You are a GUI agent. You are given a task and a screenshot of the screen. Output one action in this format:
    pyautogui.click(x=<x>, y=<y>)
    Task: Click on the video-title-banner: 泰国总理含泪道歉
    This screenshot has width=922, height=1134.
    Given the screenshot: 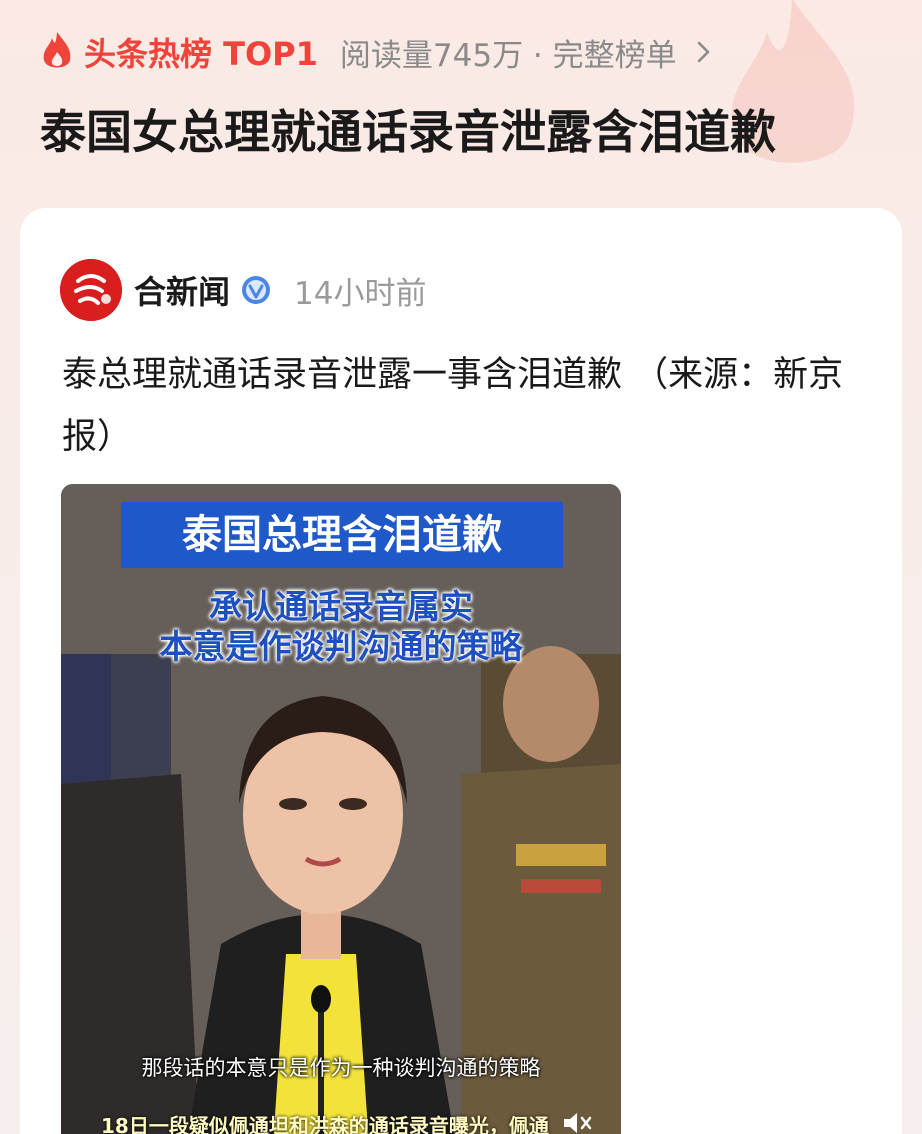 What is the action you would take?
    pyautogui.click(x=342, y=535)
    